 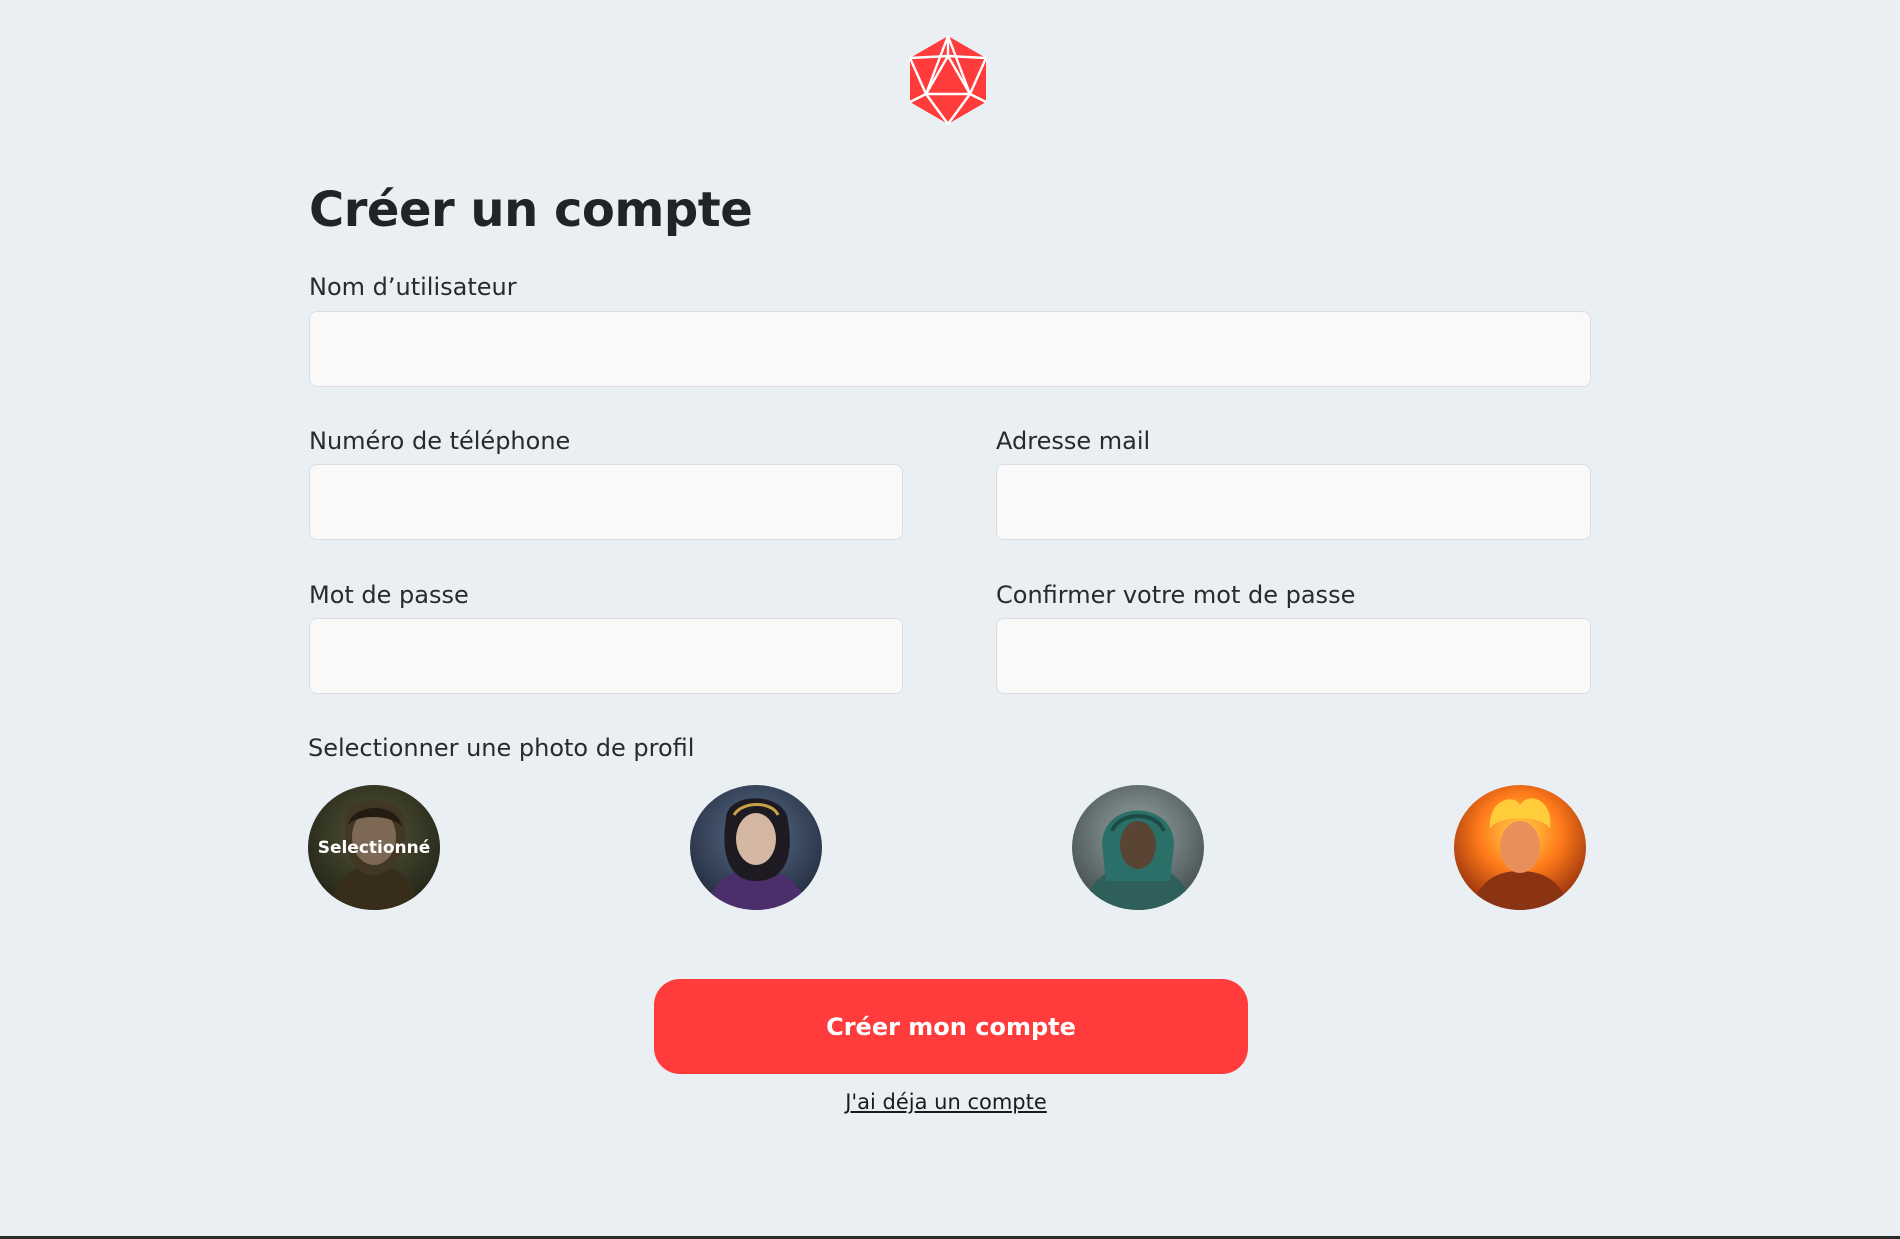 What do you see at coordinates (413, 287) in the screenshot?
I see `username-label: Nom d’utilisateur` at bounding box center [413, 287].